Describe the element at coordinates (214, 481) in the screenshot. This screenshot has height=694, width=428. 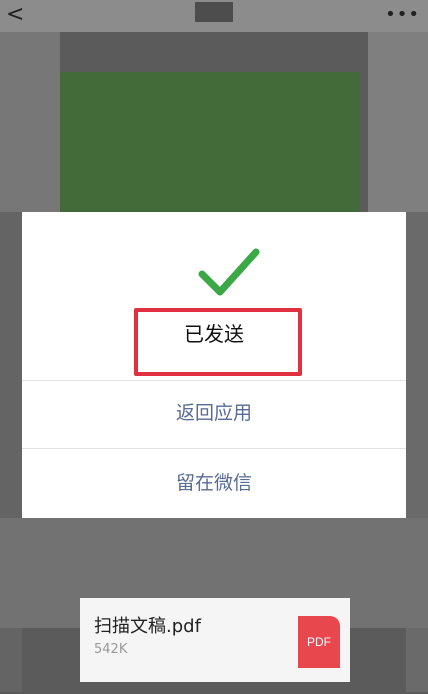
I see `stay-in-wechat-button: 留在微信` at that location.